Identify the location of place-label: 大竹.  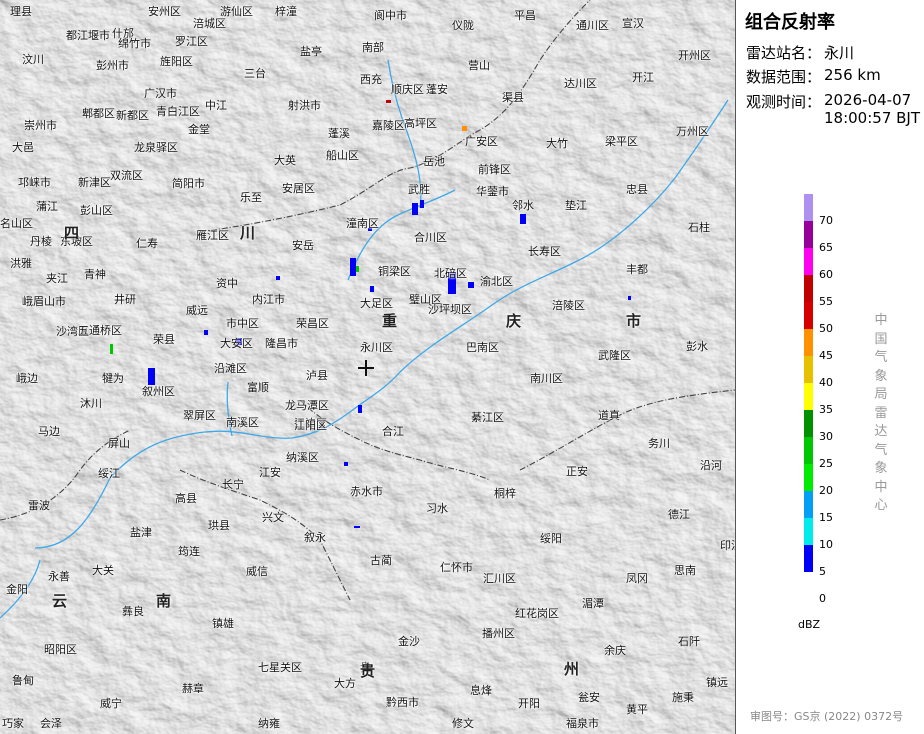
(557, 143).